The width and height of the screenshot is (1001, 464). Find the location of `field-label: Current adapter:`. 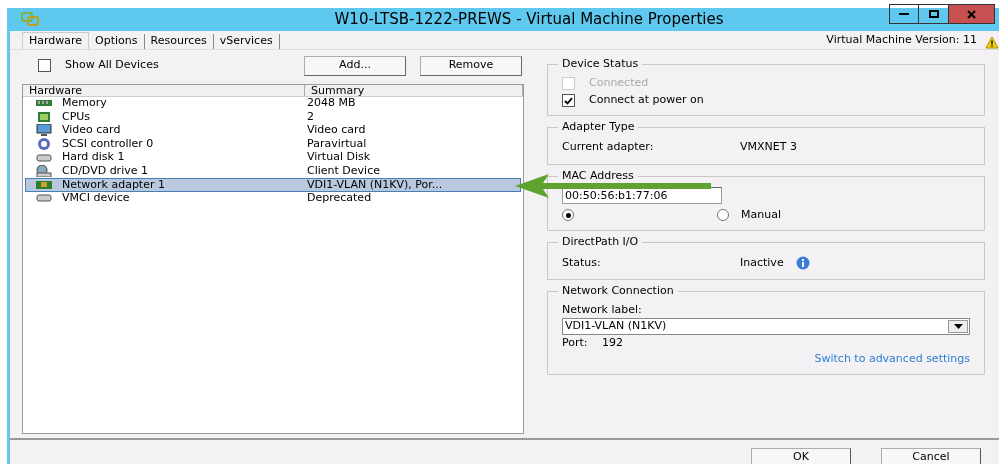

field-label: Current adapter: is located at coordinates (608, 147).